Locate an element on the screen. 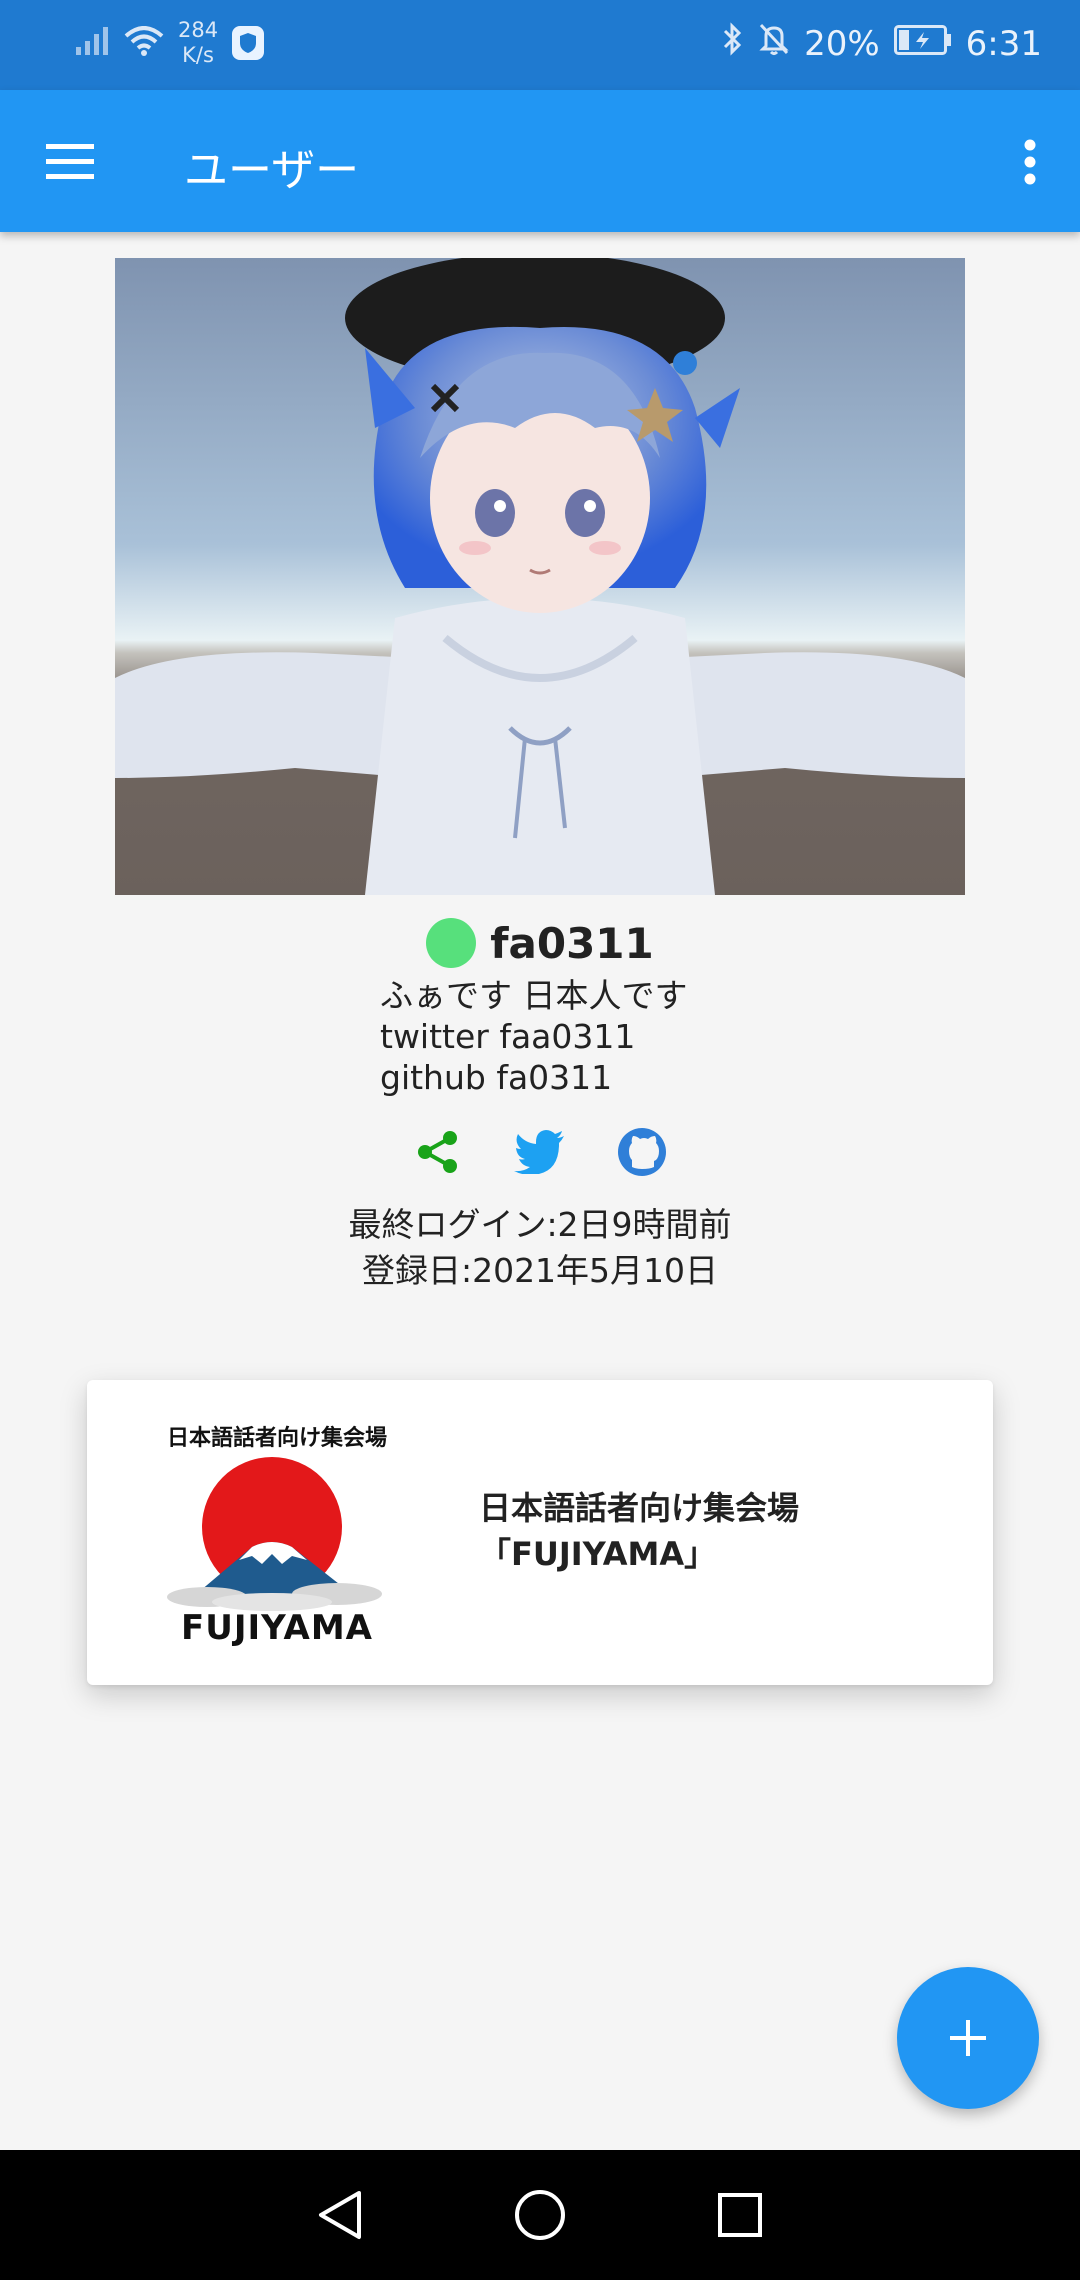 This screenshot has height=2280, width=1080. home-icon is located at coordinates (540, 2215).